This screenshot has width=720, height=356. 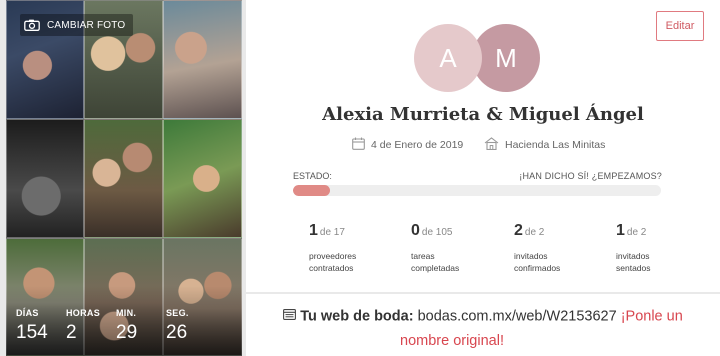 I want to click on rename-web-link-line2: nombre original!, so click(x=483, y=341).